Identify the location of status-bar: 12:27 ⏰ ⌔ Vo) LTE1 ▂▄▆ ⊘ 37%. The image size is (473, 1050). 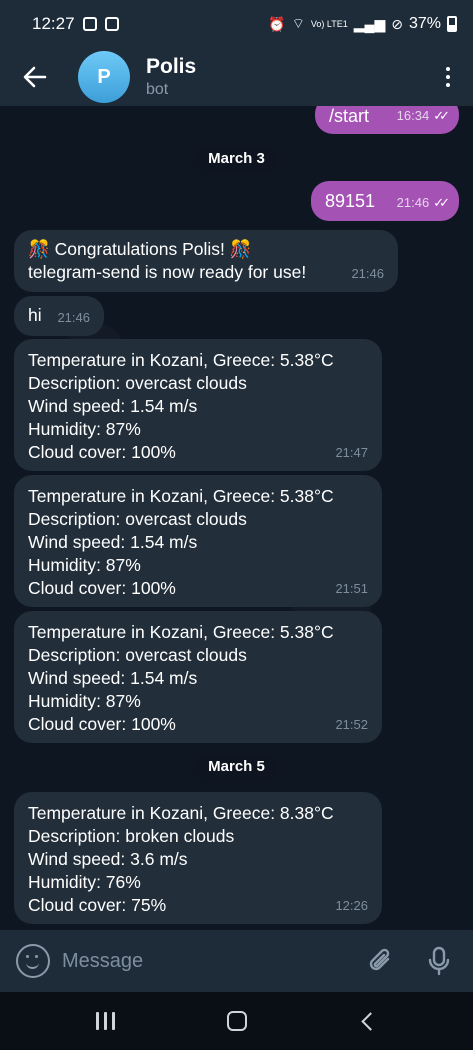
(236, 24).